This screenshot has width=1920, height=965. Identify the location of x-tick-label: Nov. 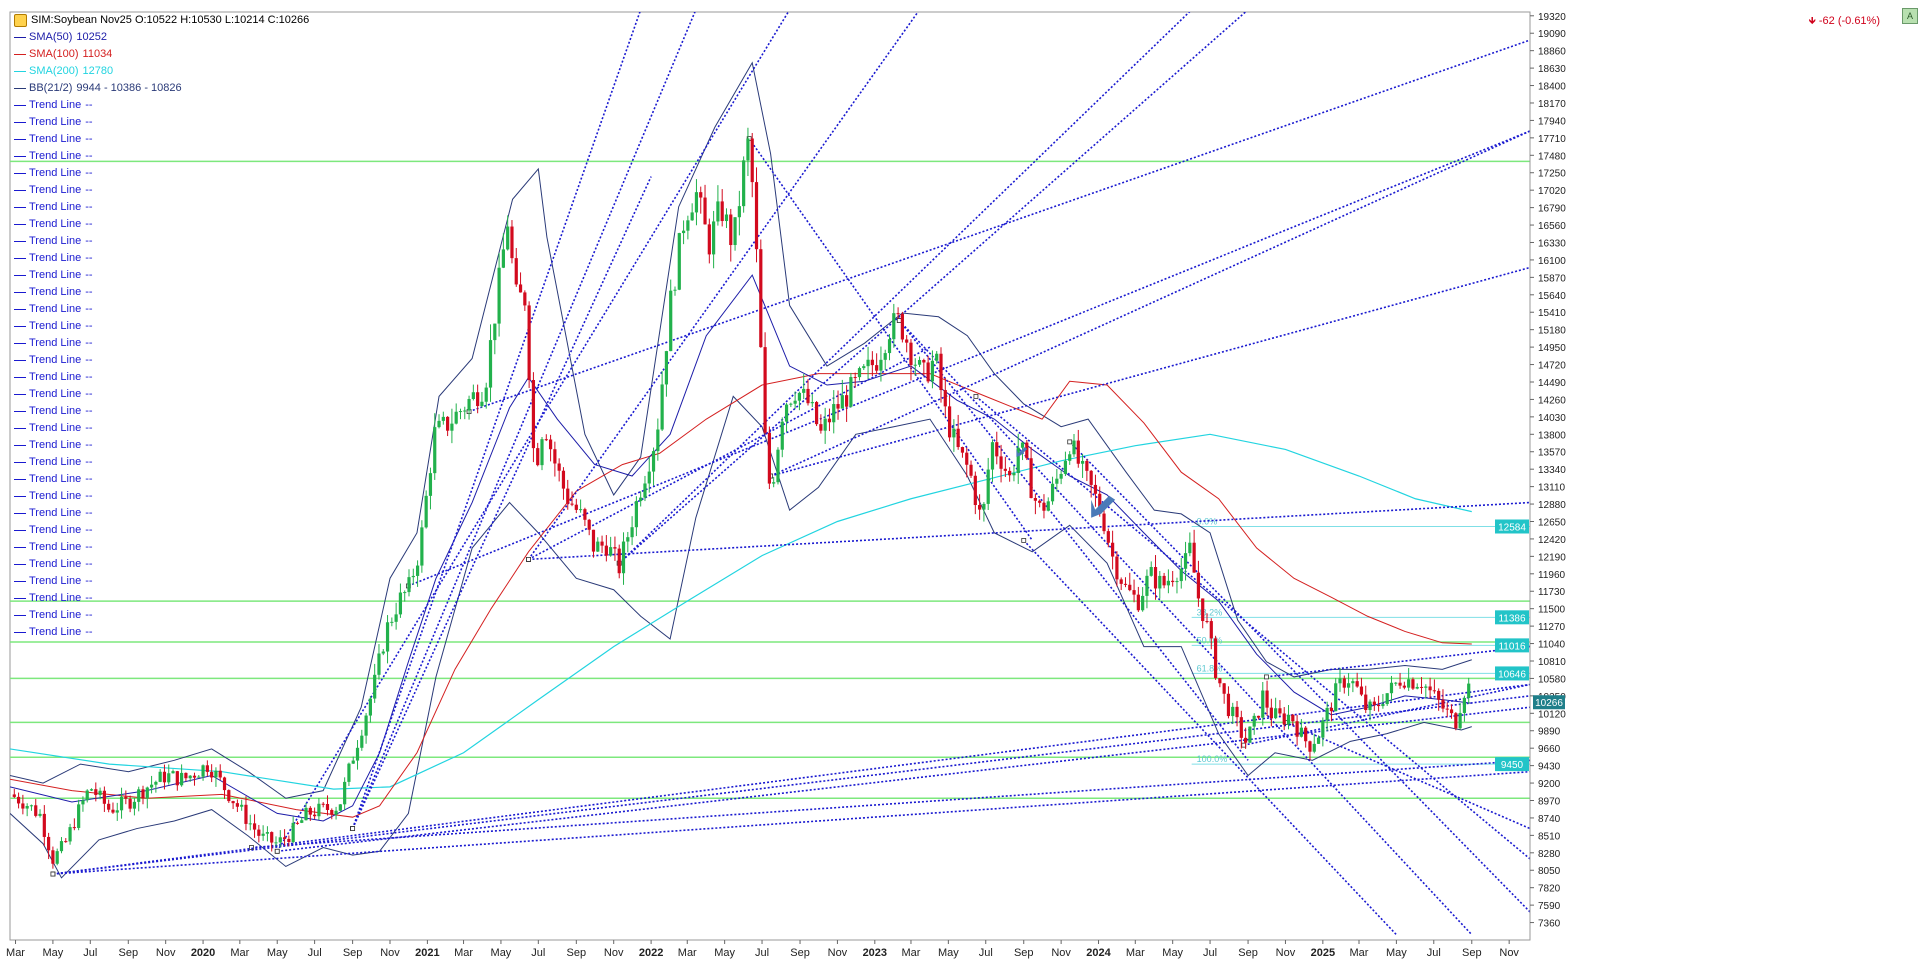
(1509, 953).